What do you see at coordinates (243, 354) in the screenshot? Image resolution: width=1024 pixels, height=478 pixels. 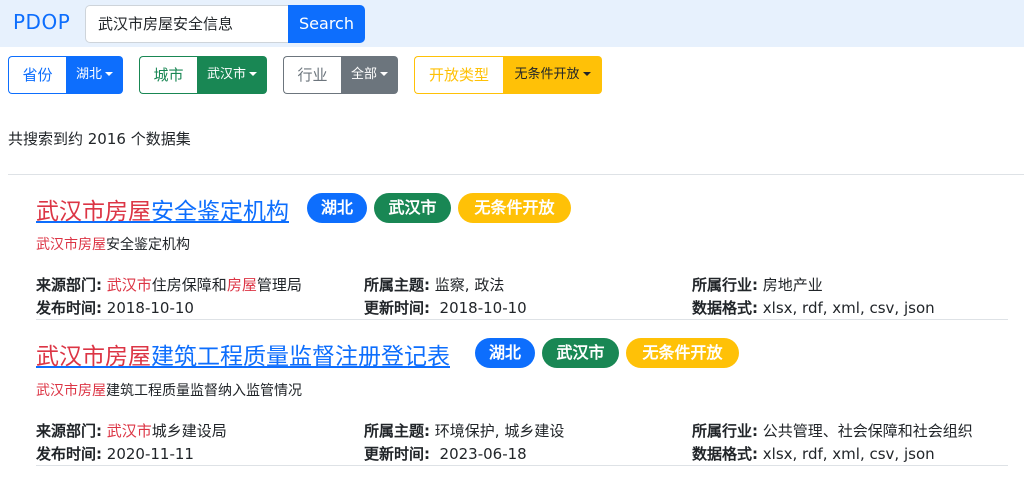 I see `result-title-link: 武汉市房屋建筑工程质量监督注册登记表` at bounding box center [243, 354].